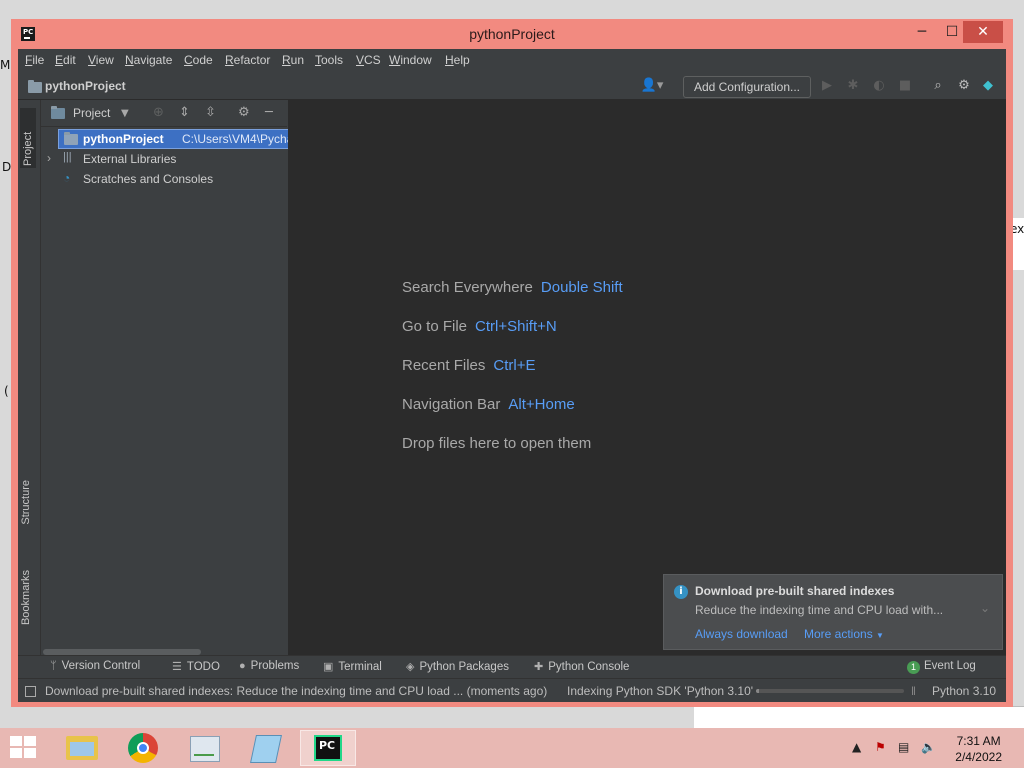  I want to click on tab-project: Project, so click(28, 138).